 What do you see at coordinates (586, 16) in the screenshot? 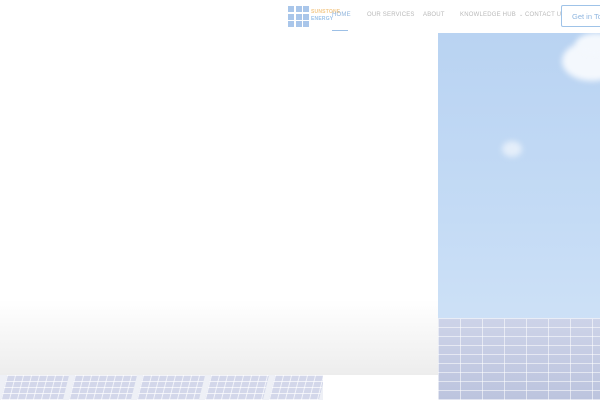
I see `get-in-touch-label: Get in To` at bounding box center [586, 16].